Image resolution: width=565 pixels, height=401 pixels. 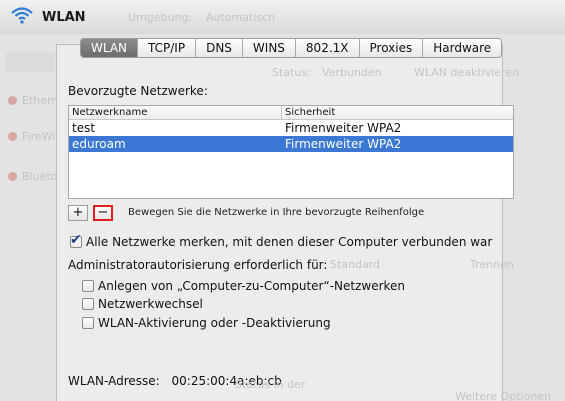 I want to click on network-change-checkbox, so click(x=88, y=304).